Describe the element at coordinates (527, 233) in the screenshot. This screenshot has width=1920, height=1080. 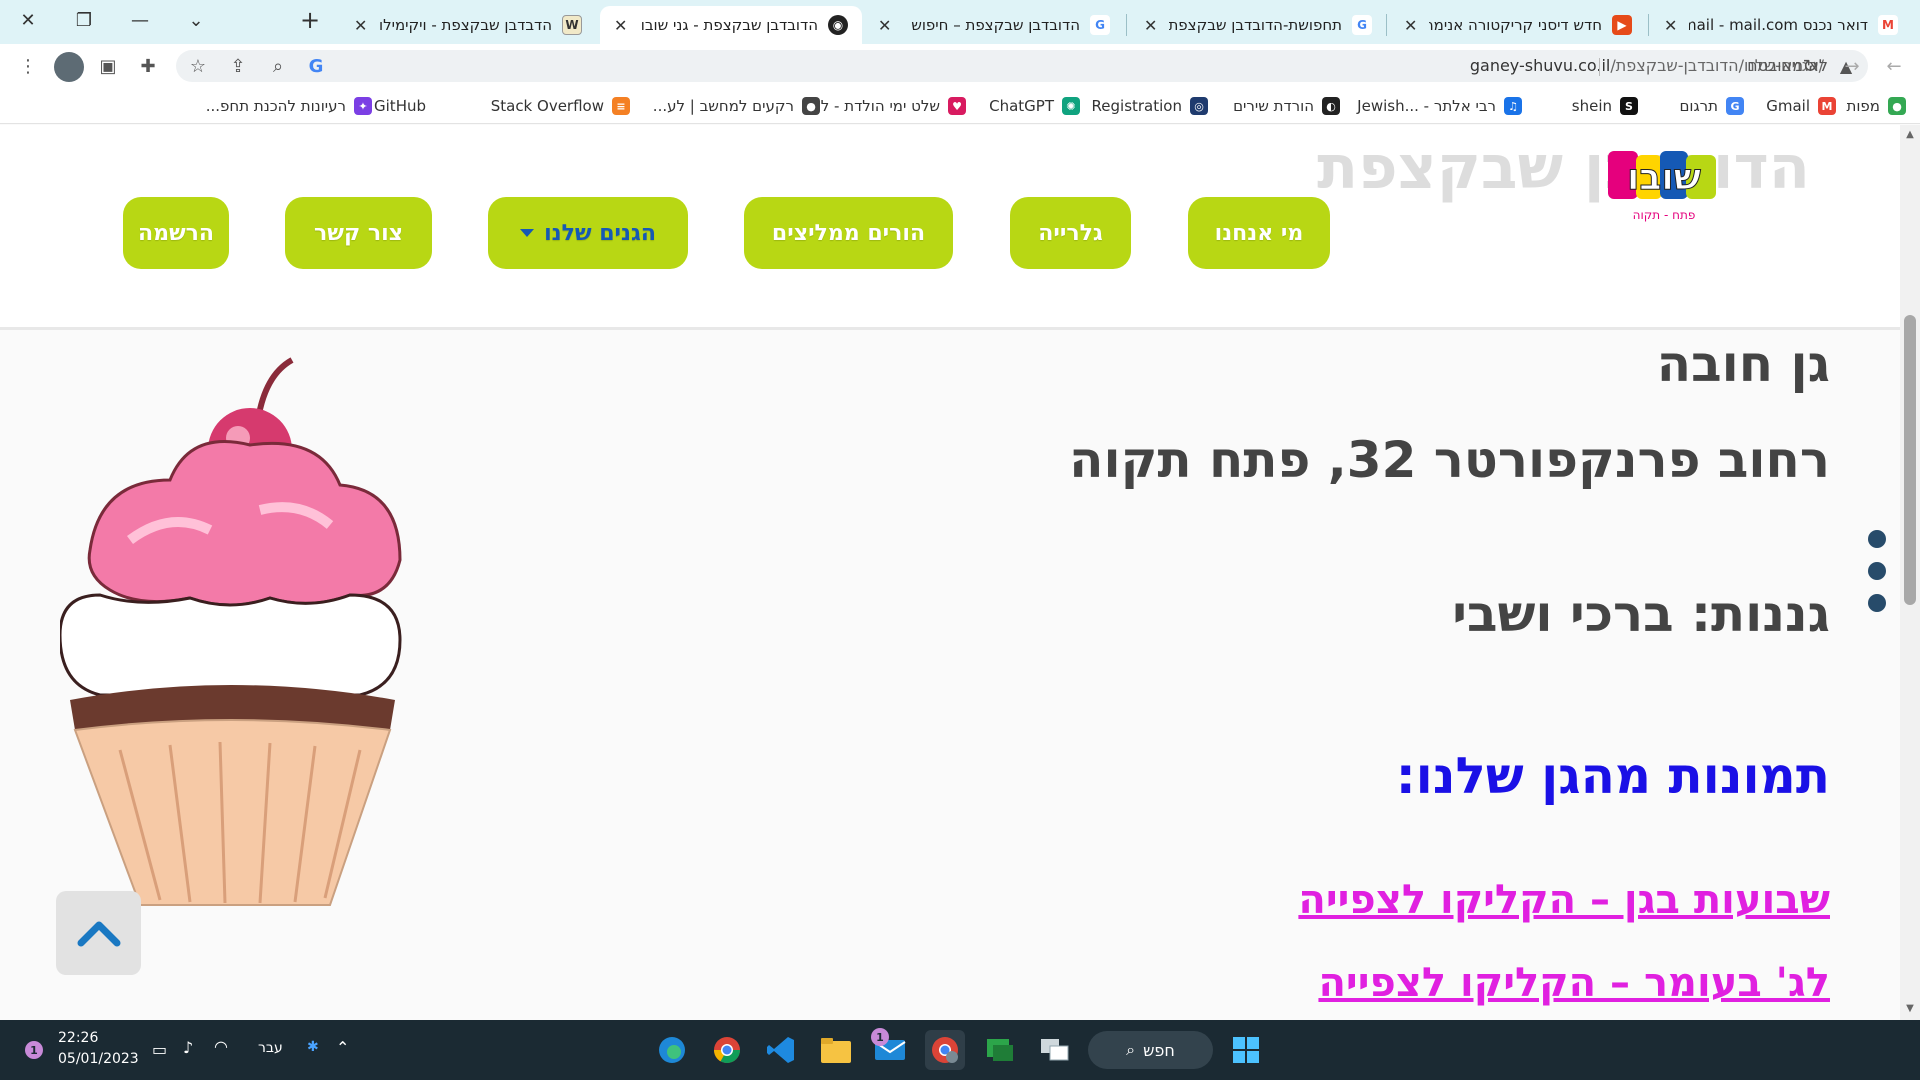
I see `chevron-down-icon` at that location.